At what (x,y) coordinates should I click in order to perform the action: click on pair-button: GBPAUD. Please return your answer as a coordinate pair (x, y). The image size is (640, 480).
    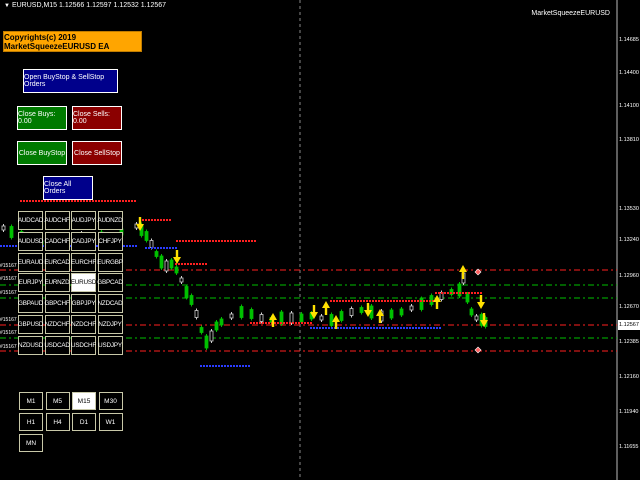
    Looking at the image, I should click on (30, 304).